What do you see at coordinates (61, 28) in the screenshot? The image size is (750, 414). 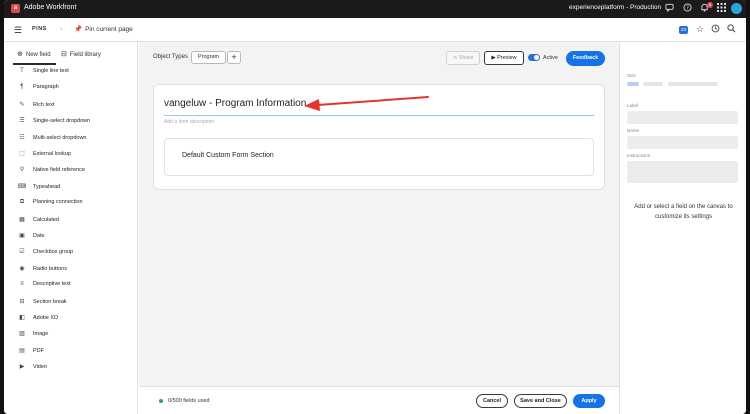 I see `chevron-right-icon: ›` at bounding box center [61, 28].